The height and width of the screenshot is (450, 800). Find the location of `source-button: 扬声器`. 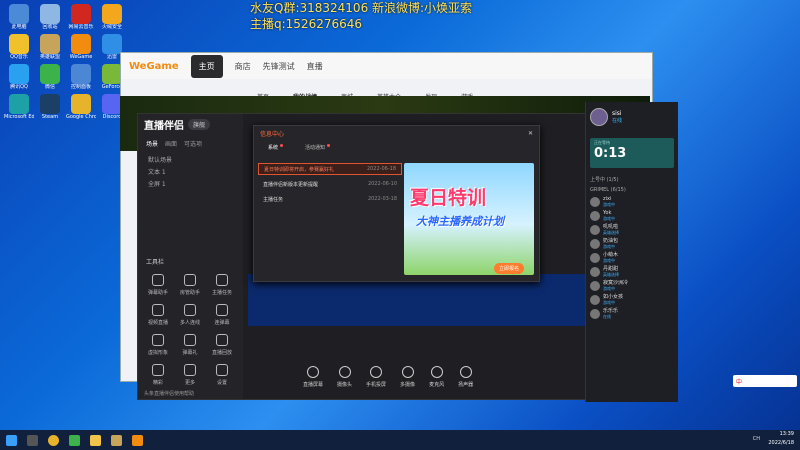

source-button: 扬声器 is located at coordinates (465, 377).